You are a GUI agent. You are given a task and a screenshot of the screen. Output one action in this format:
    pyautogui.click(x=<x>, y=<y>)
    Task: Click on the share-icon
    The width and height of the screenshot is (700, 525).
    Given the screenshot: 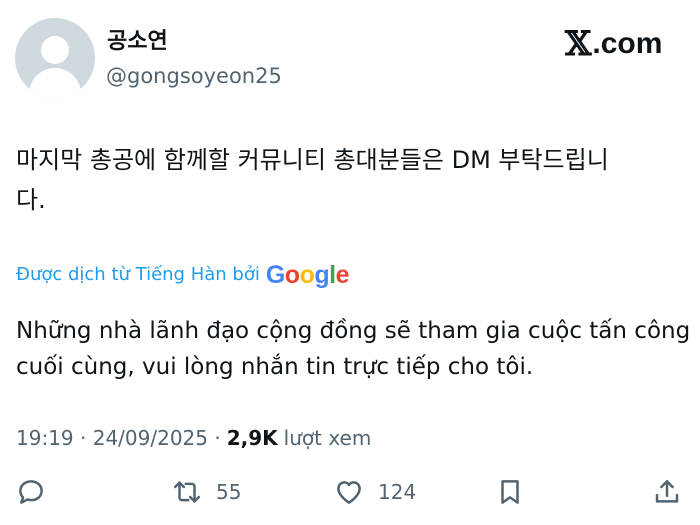 What is the action you would take?
    pyautogui.click(x=667, y=491)
    